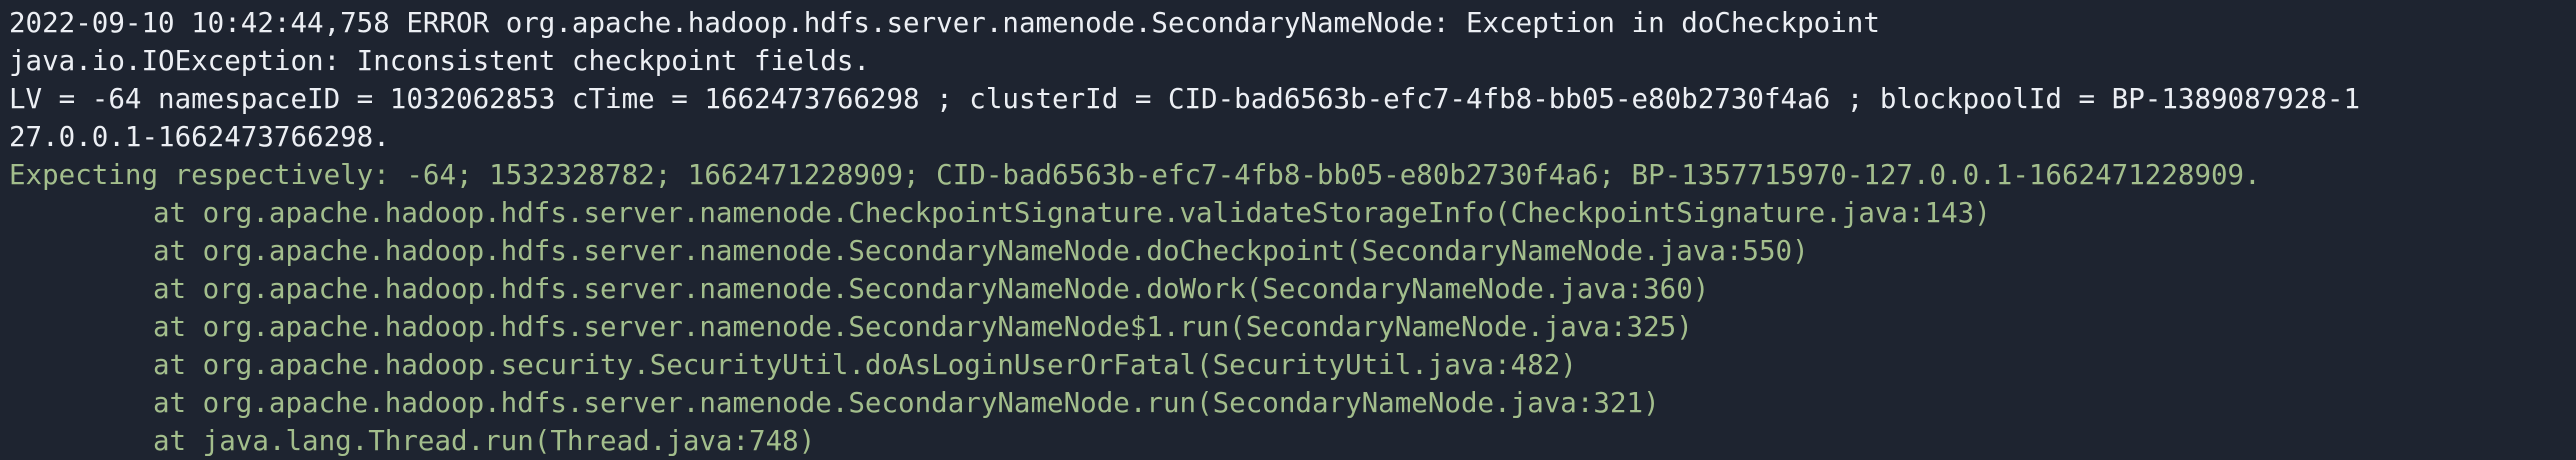 The image size is (2576, 460). Describe the element at coordinates (199, 137) in the screenshot. I see `checkpoint-details-continuation: 27.0.0.1-1662473766298.` at that location.